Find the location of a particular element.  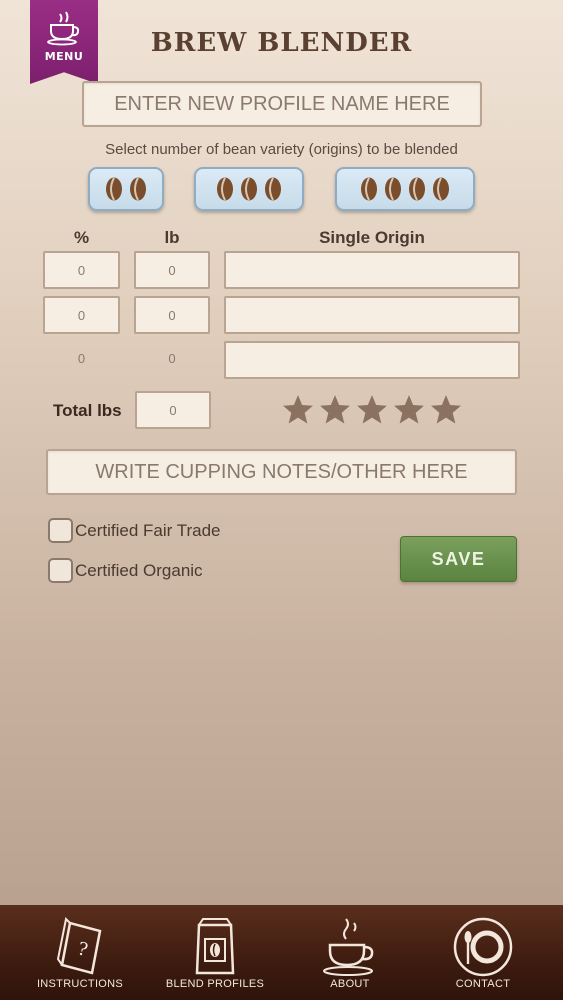

total-lbs-label: Total lbs is located at coordinates (87, 410).